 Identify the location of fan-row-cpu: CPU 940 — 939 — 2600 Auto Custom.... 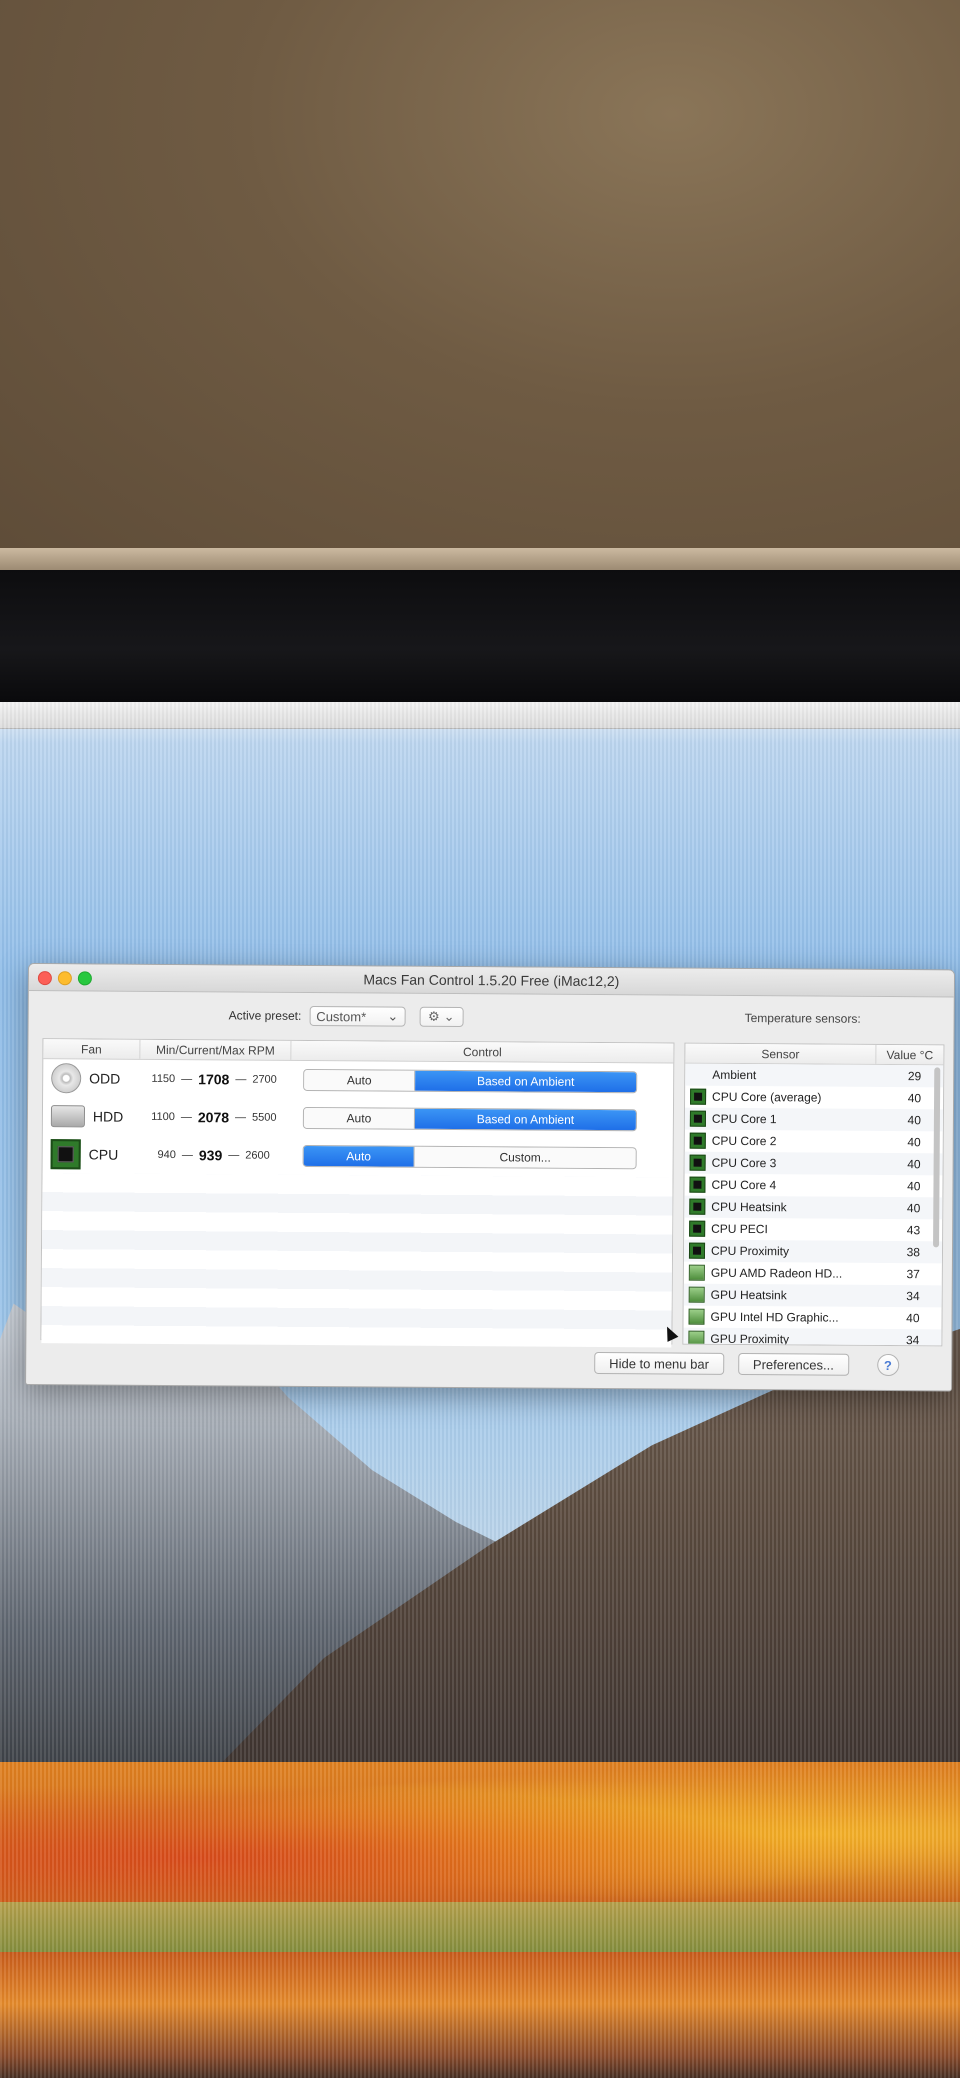
(358, 1156).